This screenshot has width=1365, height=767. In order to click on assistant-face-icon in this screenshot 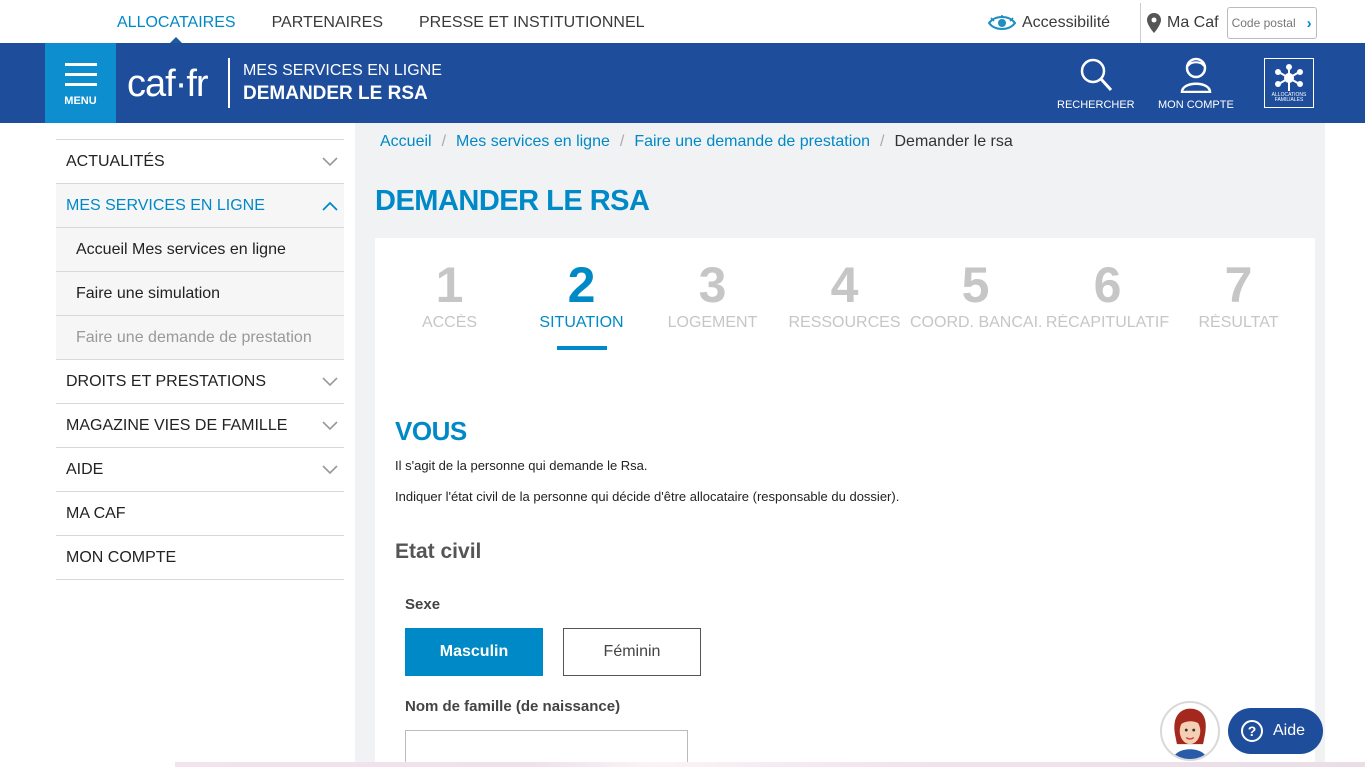, I will do `click(1190, 733)`.